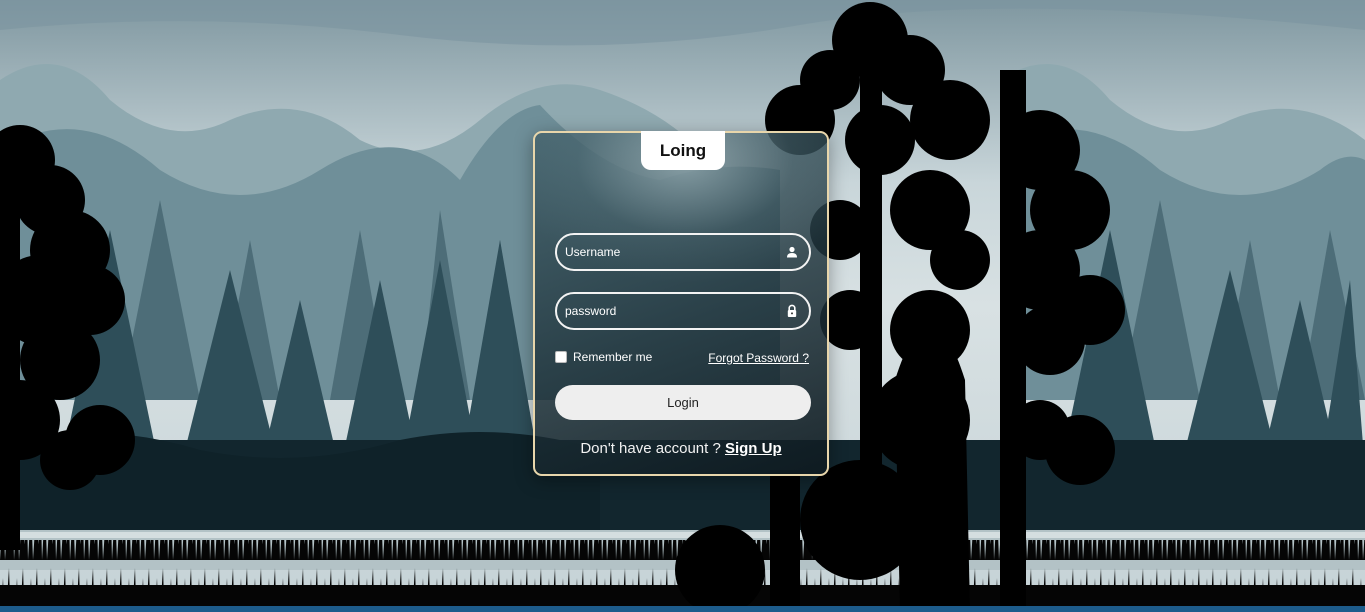 The image size is (1365, 612). I want to click on user-icon, so click(792, 252).